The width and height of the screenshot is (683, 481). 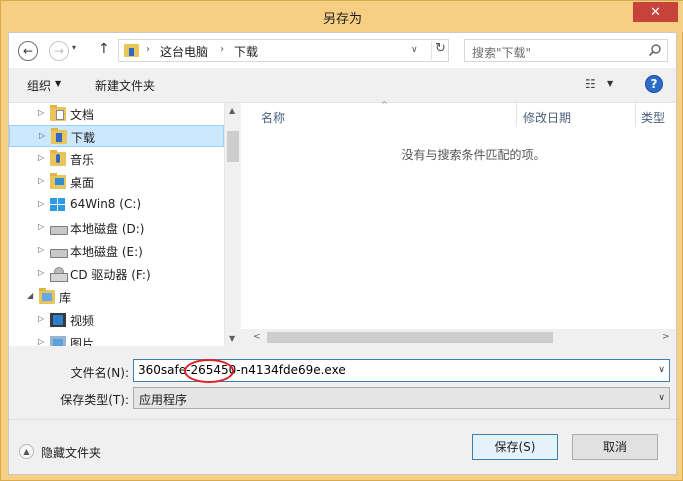 What do you see at coordinates (655, 12) in the screenshot?
I see `close-button: ✕` at bounding box center [655, 12].